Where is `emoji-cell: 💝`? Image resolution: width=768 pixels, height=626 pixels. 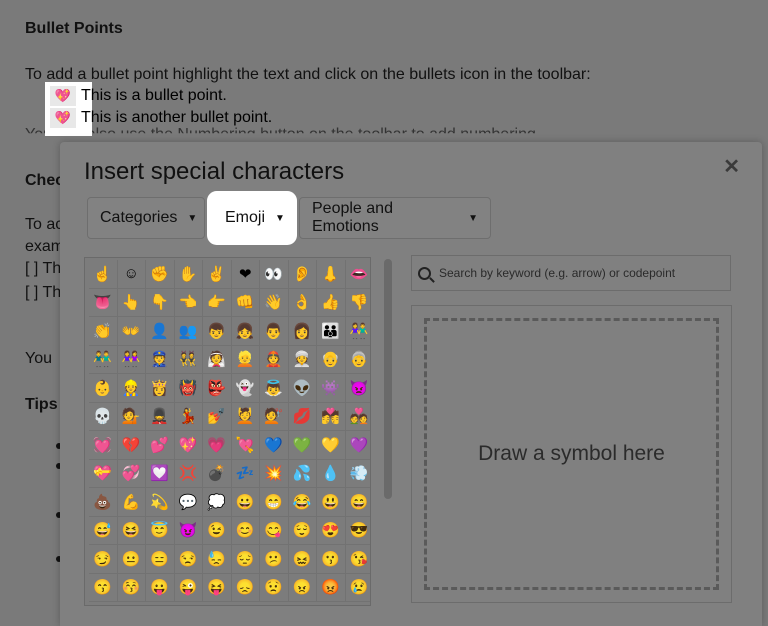
emoji-cell: 💝 is located at coordinates (103, 473).